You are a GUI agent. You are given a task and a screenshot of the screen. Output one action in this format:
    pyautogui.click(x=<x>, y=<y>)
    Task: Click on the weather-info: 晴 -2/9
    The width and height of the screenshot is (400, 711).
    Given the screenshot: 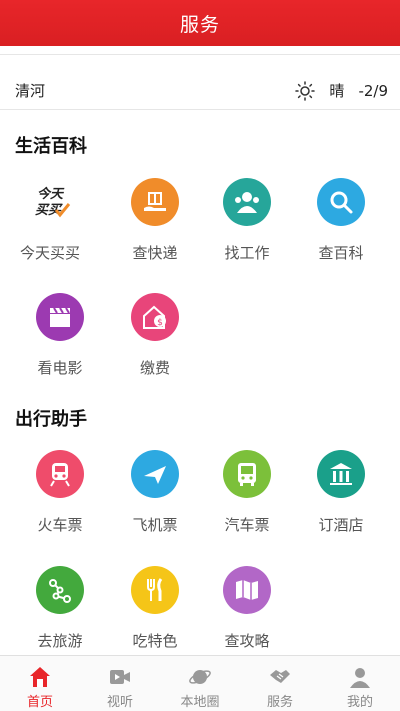 What is the action you would take?
    pyautogui.click(x=341, y=90)
    